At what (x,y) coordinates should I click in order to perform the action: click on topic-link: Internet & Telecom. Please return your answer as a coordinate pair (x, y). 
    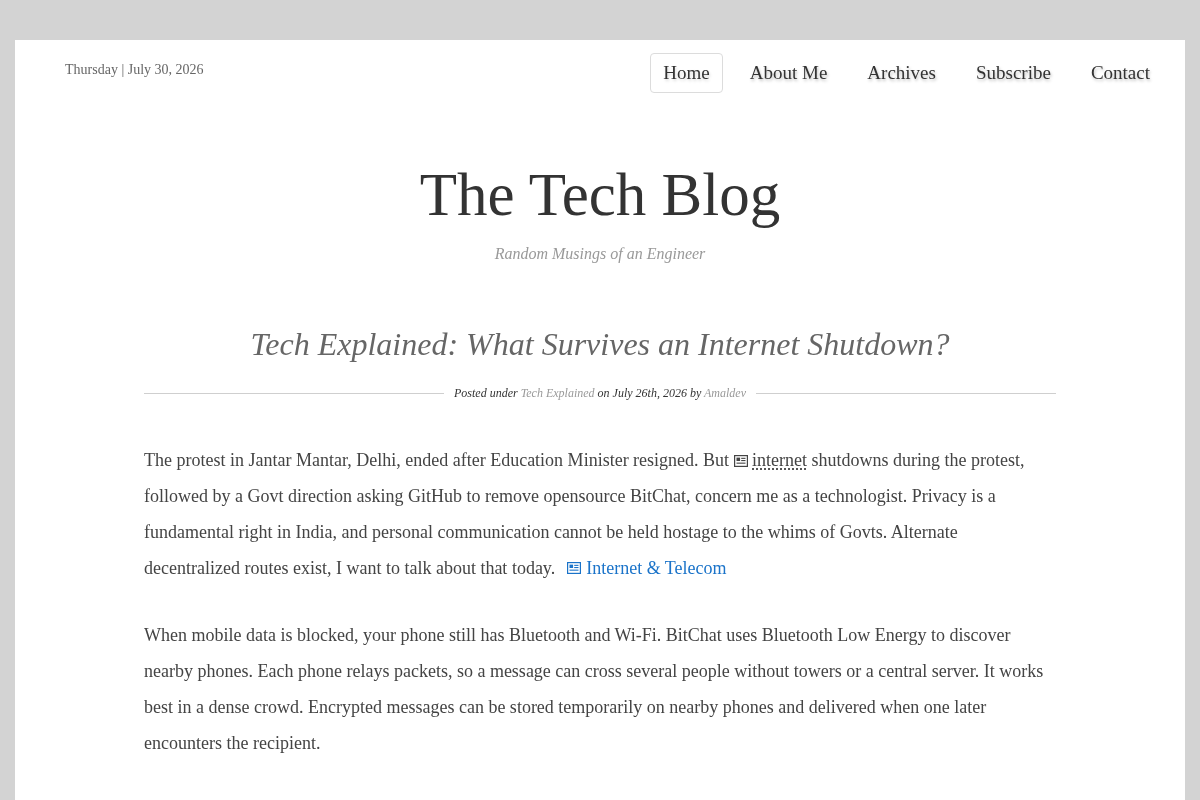
    Looking at the image, I should click on (647, 568).